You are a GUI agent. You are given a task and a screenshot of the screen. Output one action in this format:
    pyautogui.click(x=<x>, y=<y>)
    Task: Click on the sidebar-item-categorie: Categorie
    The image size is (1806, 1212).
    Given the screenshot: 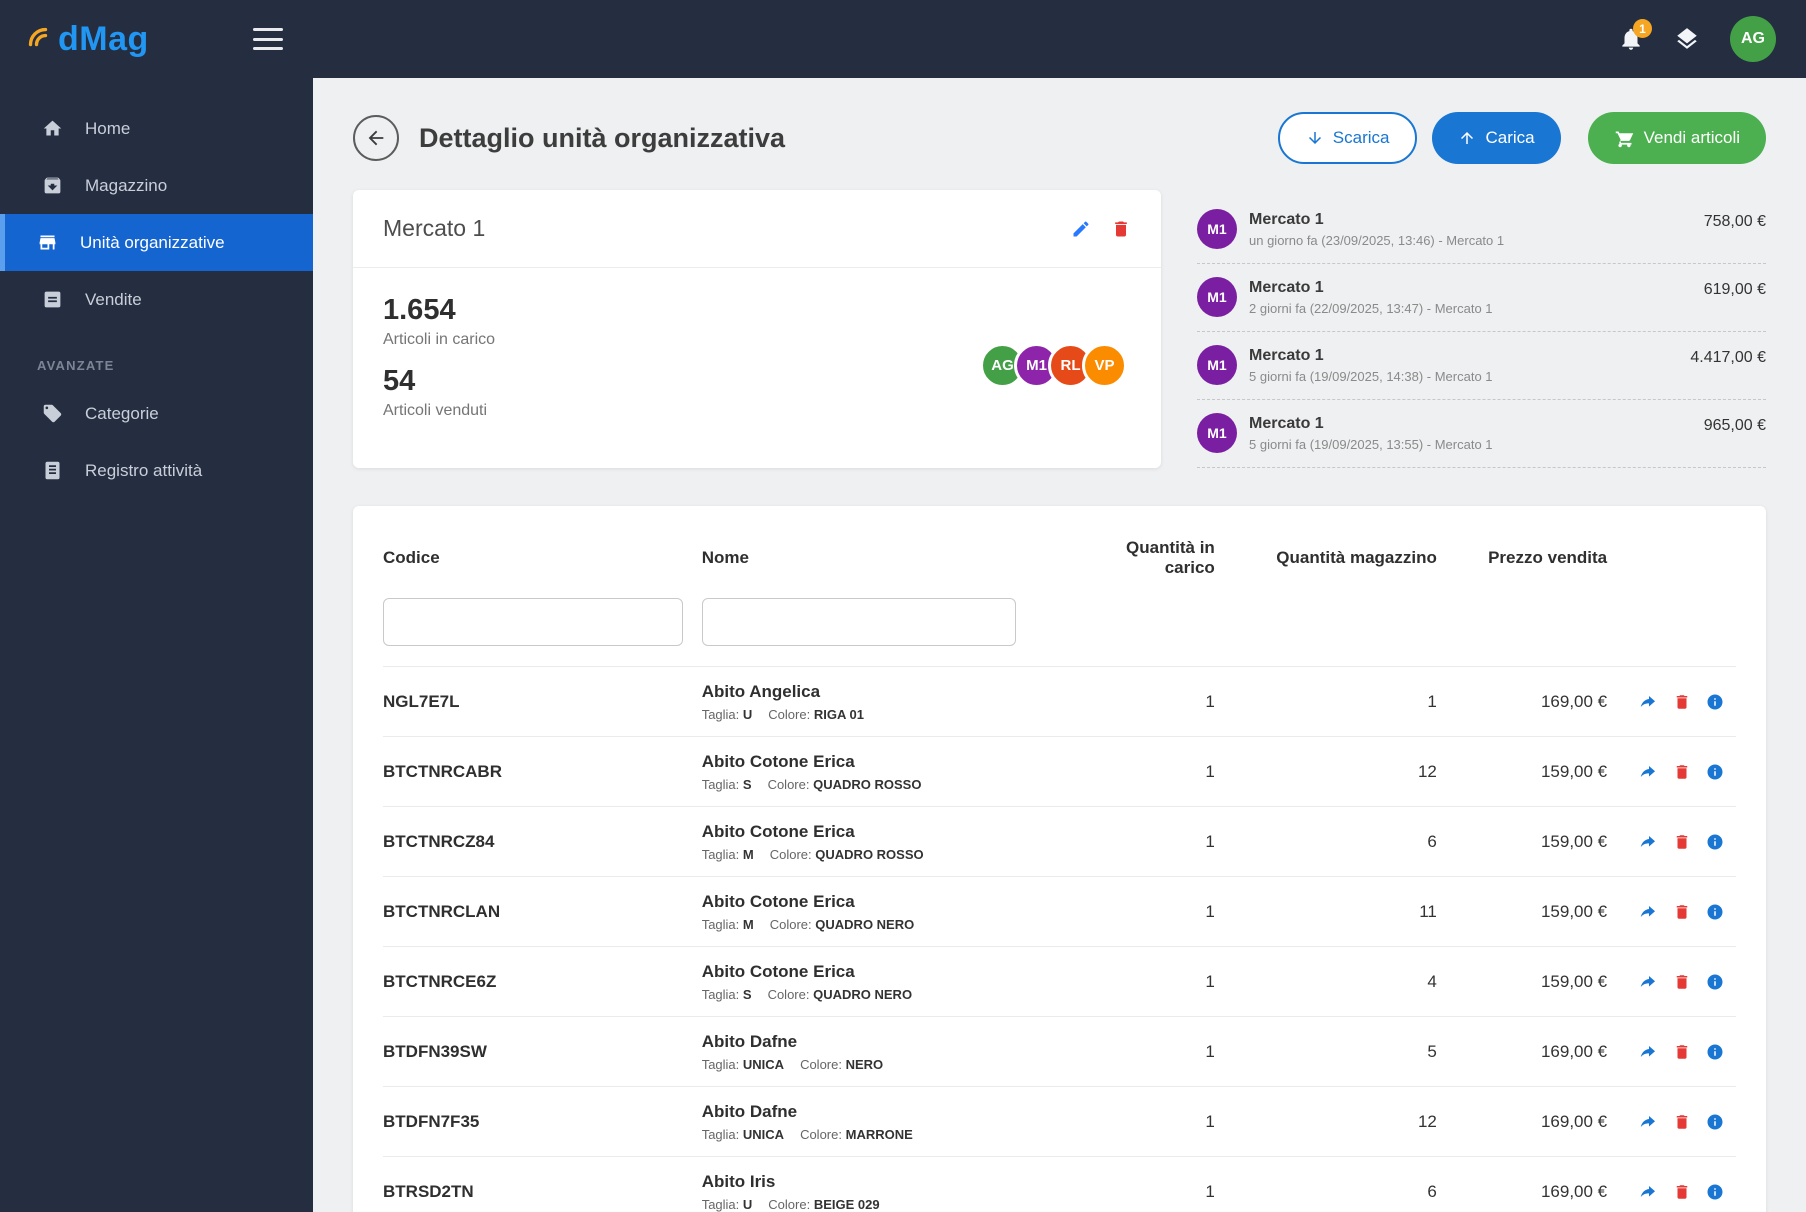 What is the action you would take?
    pyautogui.click(x=156, y=413)
    